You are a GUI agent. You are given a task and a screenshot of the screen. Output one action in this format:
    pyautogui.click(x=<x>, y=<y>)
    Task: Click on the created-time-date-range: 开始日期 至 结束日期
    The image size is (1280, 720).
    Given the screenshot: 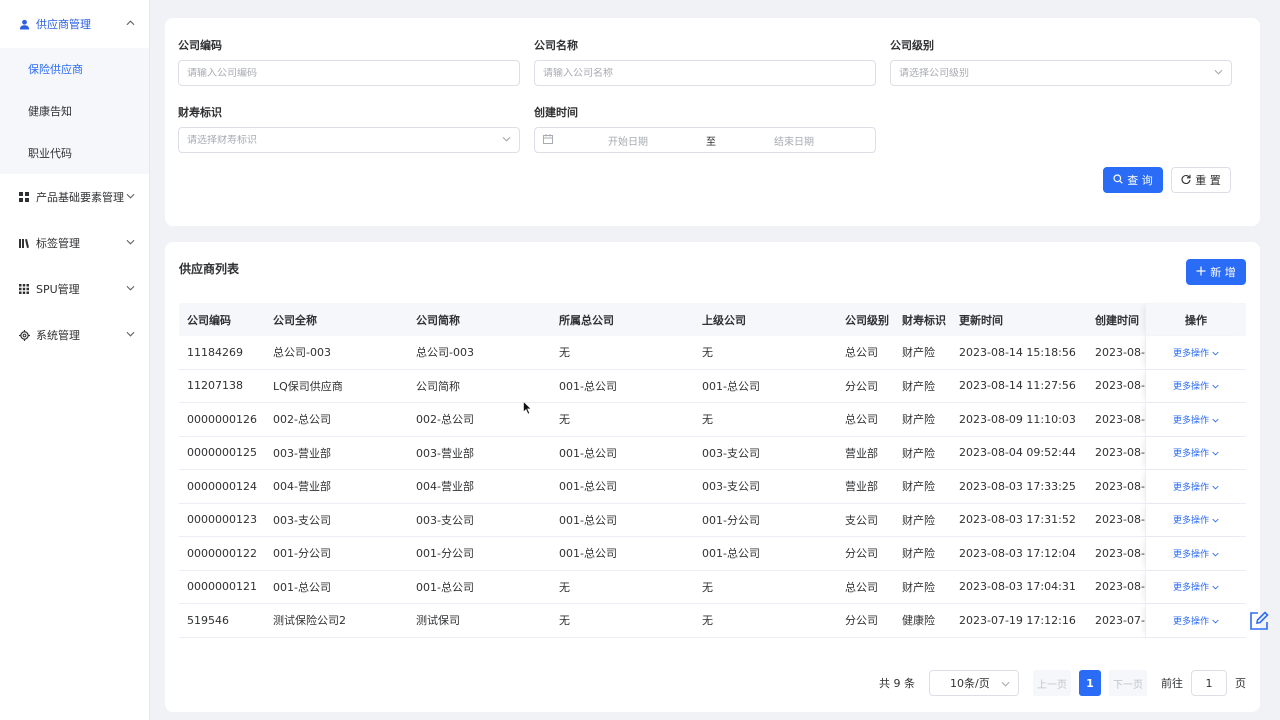 What is the action you would take?
    pyautogui.click(x=705, y=140)
    